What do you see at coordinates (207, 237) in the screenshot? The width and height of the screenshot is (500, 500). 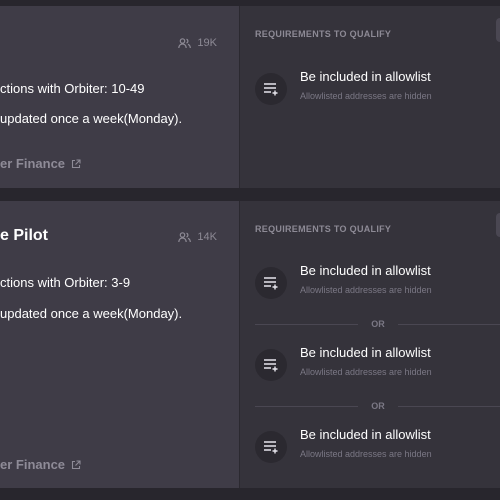 I see `member-count-value: 14K` at bounding box center [207, 237].